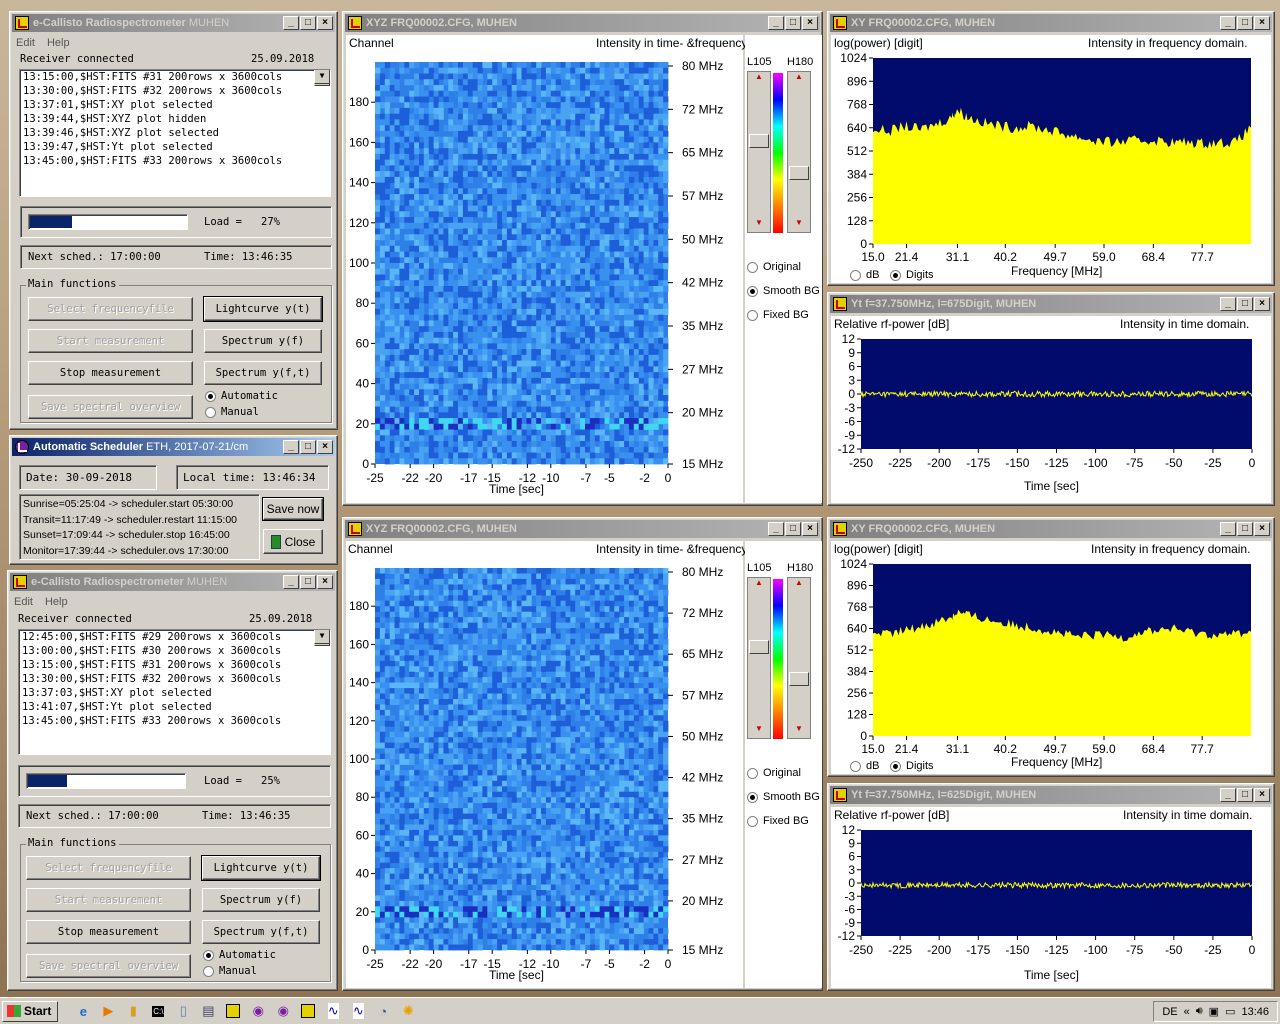 Image resolution: width=1280 pixels, height=1024 pixels. I want to click on fixed-bg-radio: Fixed BG, so click(778, 315).